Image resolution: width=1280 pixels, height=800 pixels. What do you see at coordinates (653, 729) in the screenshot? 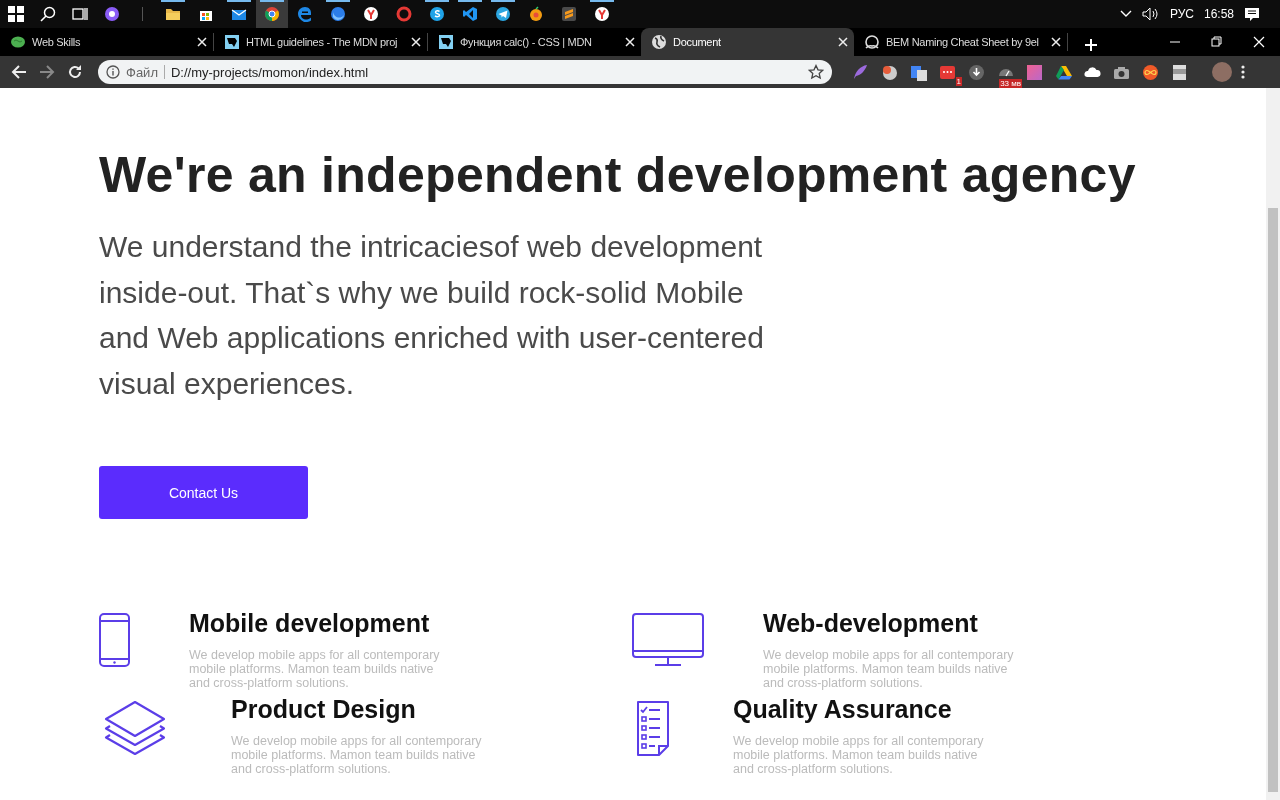
I see `checklist-icon` at bounding box center [653, 729].